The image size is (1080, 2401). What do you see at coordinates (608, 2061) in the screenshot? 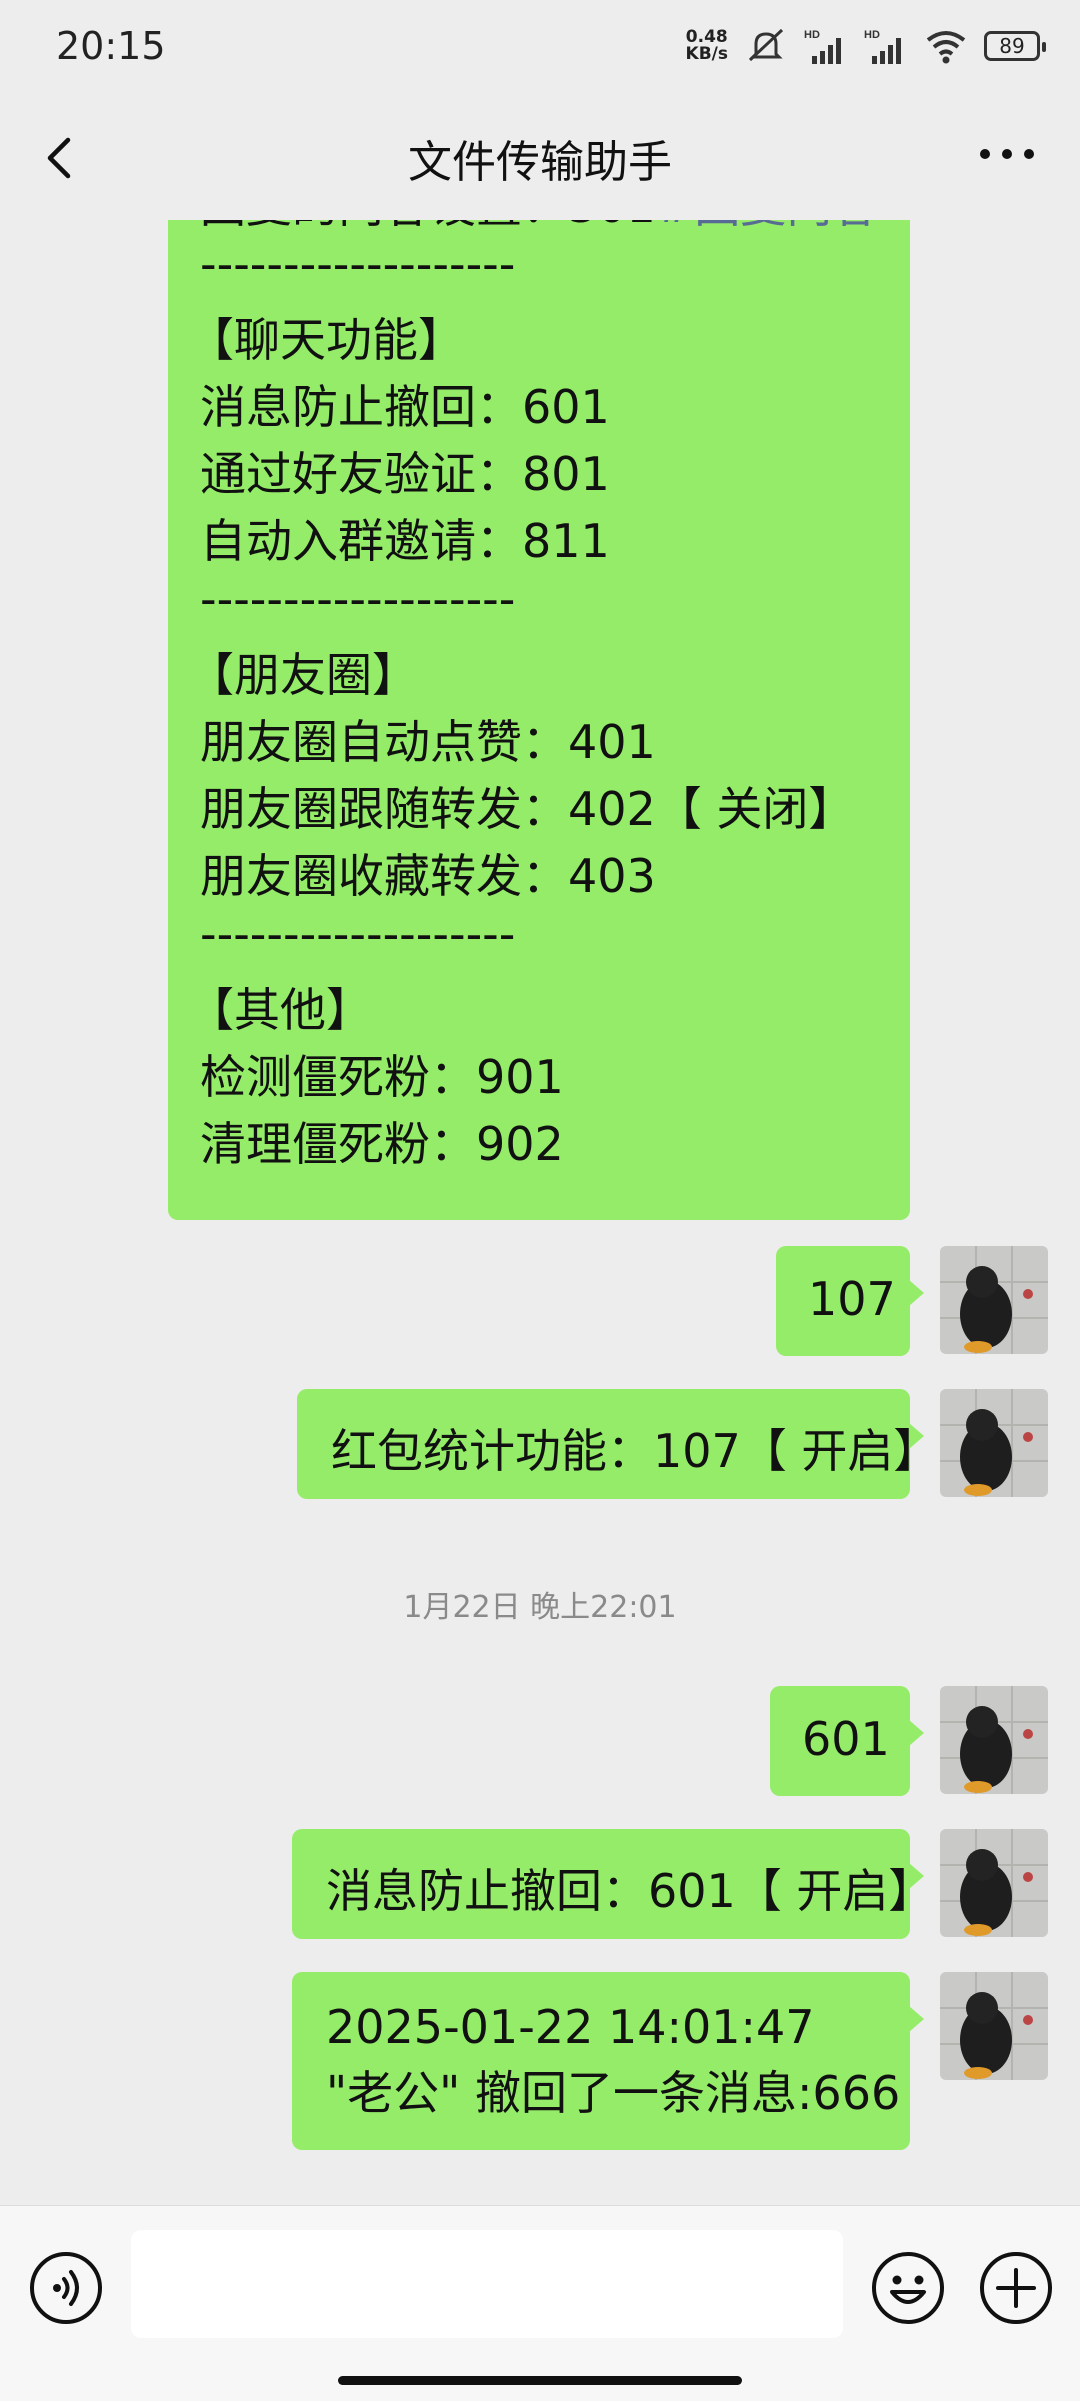
I see `recall-notice-bubble: 2025-01-22 14:01:47 "老公" 撤回了一条消息:666` at bounding box center [608, 2061].